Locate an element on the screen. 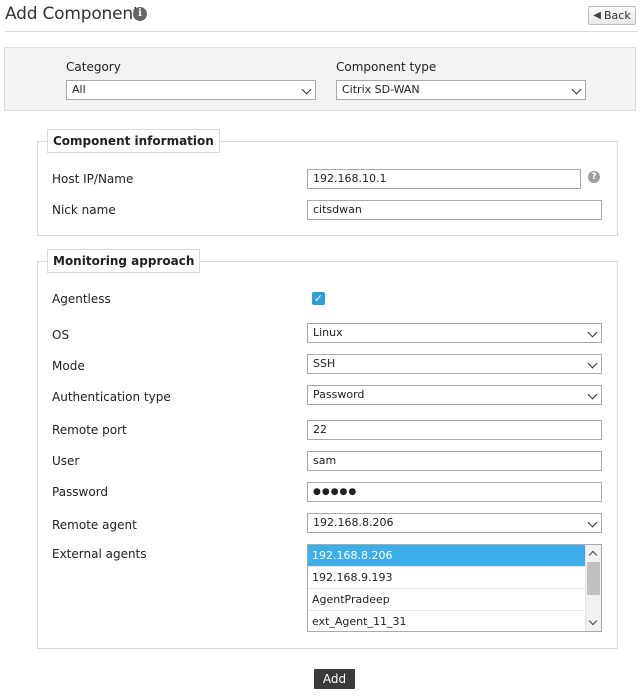  auth-type-select: Password is located at coordinates (454, 395).